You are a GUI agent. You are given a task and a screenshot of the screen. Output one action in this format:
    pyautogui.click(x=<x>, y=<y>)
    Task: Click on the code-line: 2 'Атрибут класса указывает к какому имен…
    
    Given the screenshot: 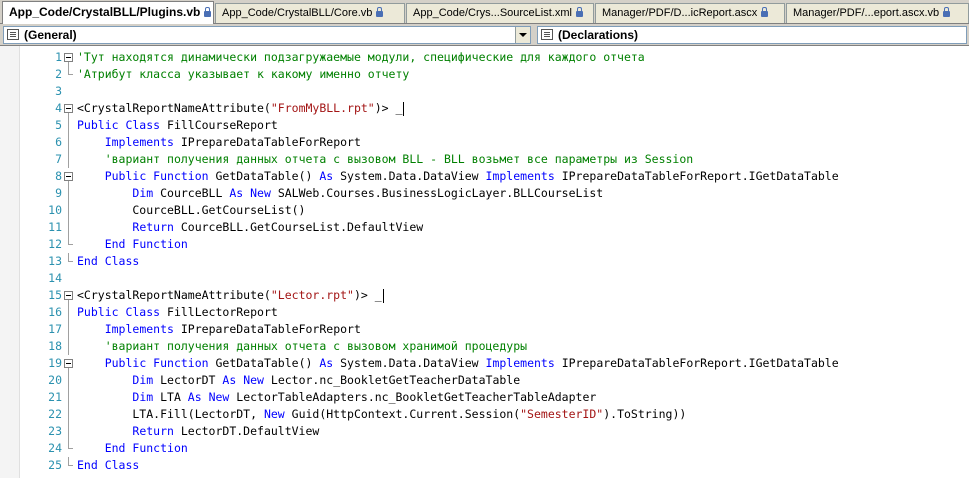 What is the action you would take?
    pyautogui.click(x=484, y=74)
    